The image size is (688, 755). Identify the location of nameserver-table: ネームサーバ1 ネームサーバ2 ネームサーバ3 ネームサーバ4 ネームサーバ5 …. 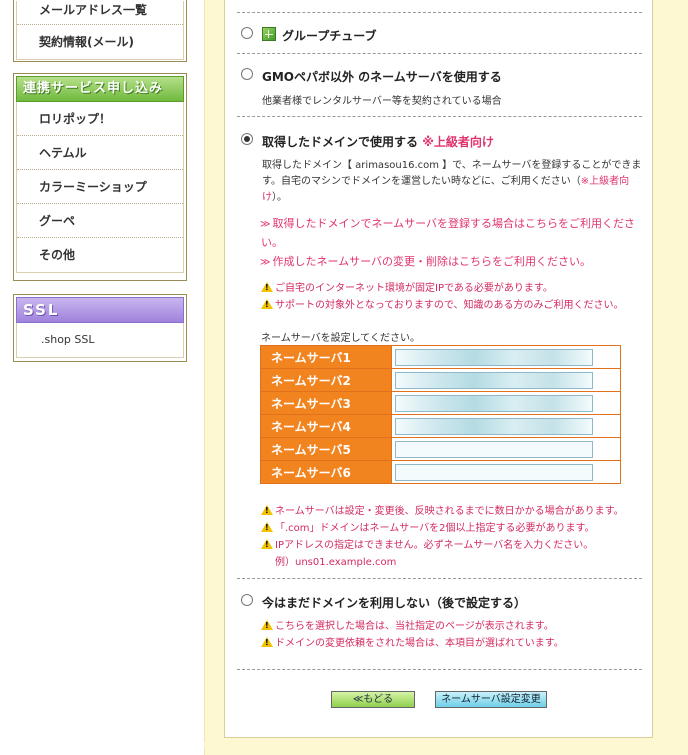
(440, 414).